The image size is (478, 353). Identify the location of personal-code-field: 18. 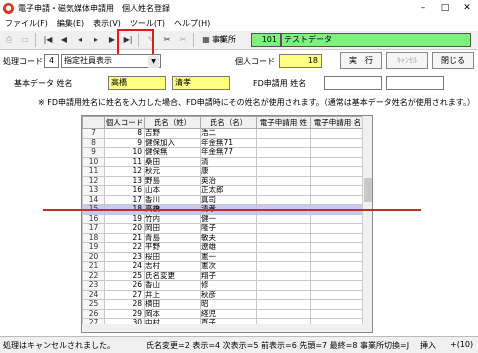
(300, 61).